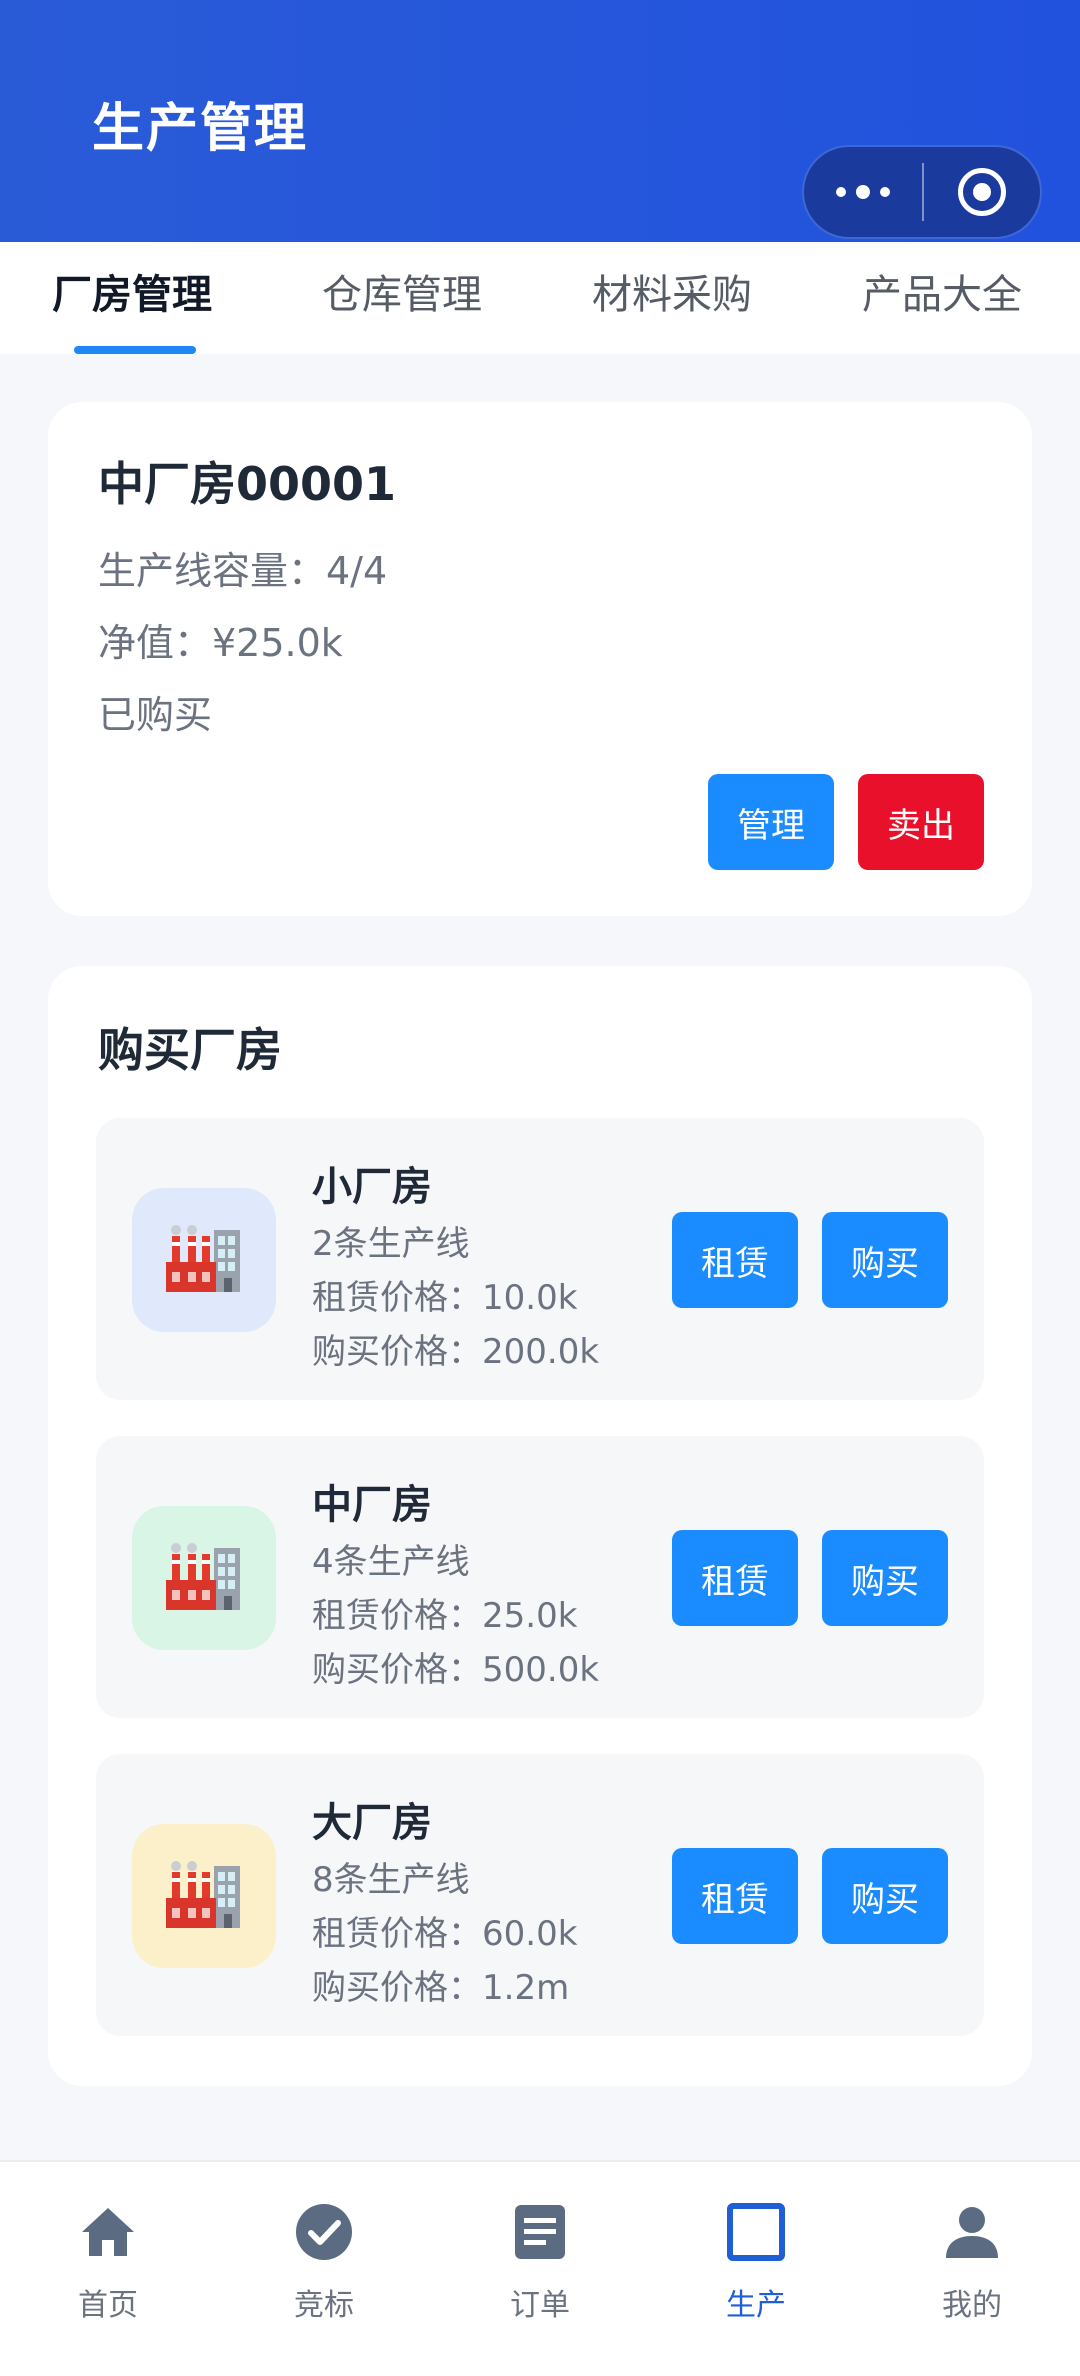  What do you see at coordinates (456, 1670) in the screenshot?
I see `factory-buy-price: 购买价格：500.0k` at bounding box center [456, 1670].